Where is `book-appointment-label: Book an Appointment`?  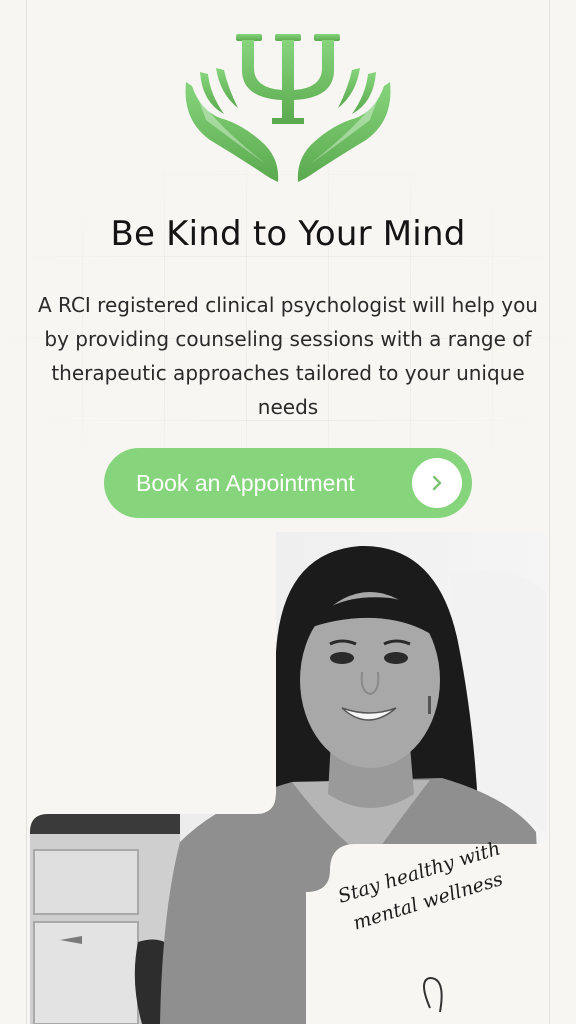
book-appointment-label: Book an Appointment is located at coordinates (245, 483).